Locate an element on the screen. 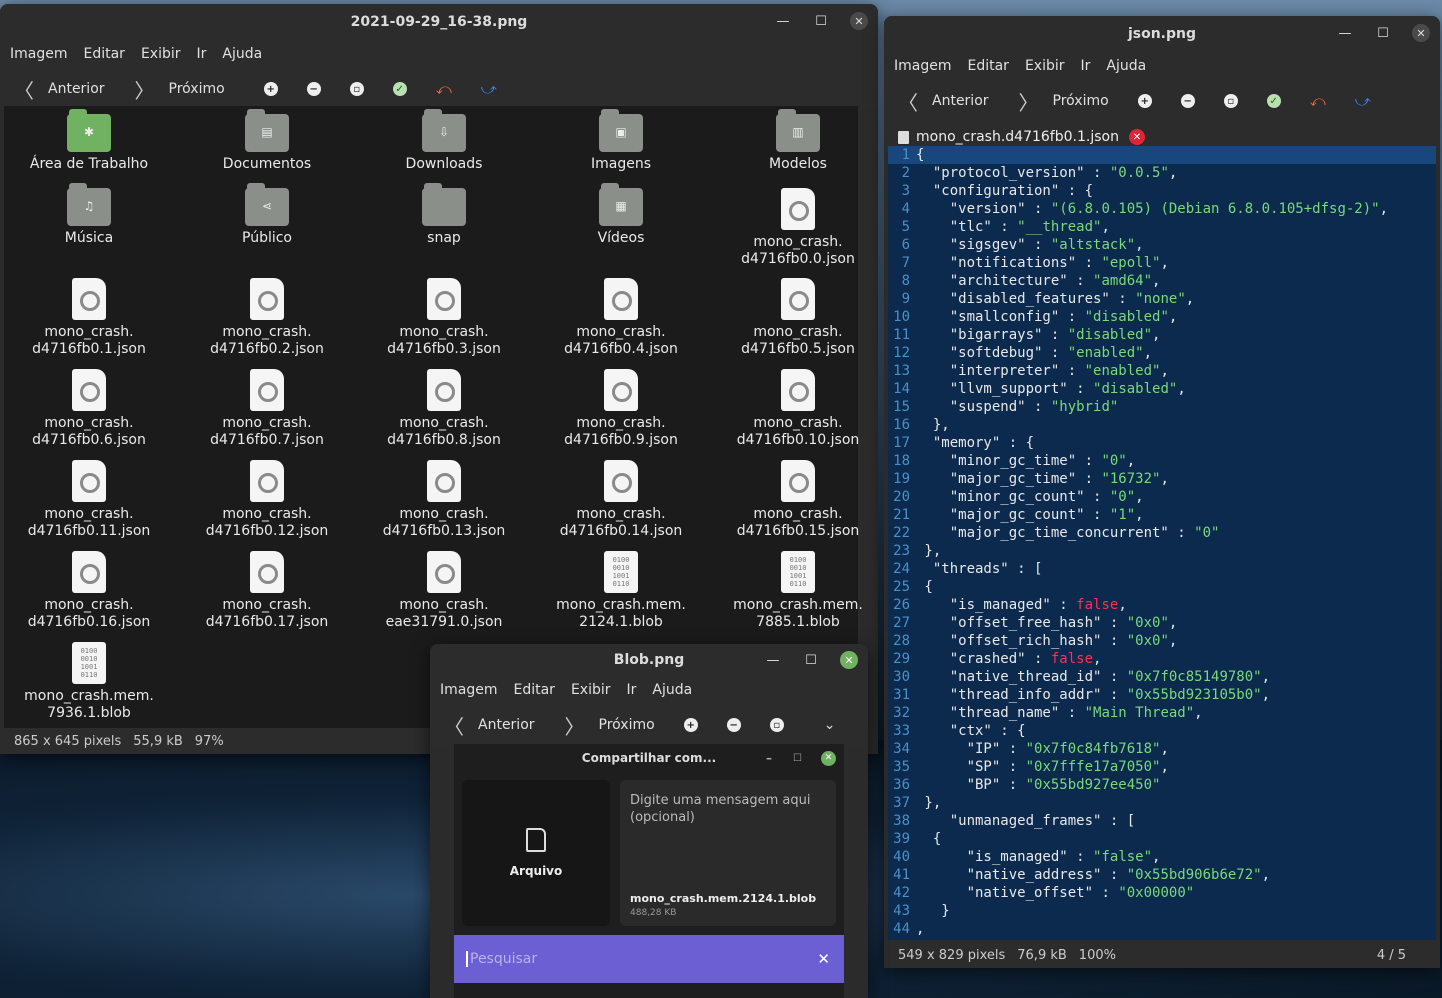 Image resolution: width=1442 pixels, height=998 pixels. file-item: ▦ Vídeos is located at coordinates (621, 215).